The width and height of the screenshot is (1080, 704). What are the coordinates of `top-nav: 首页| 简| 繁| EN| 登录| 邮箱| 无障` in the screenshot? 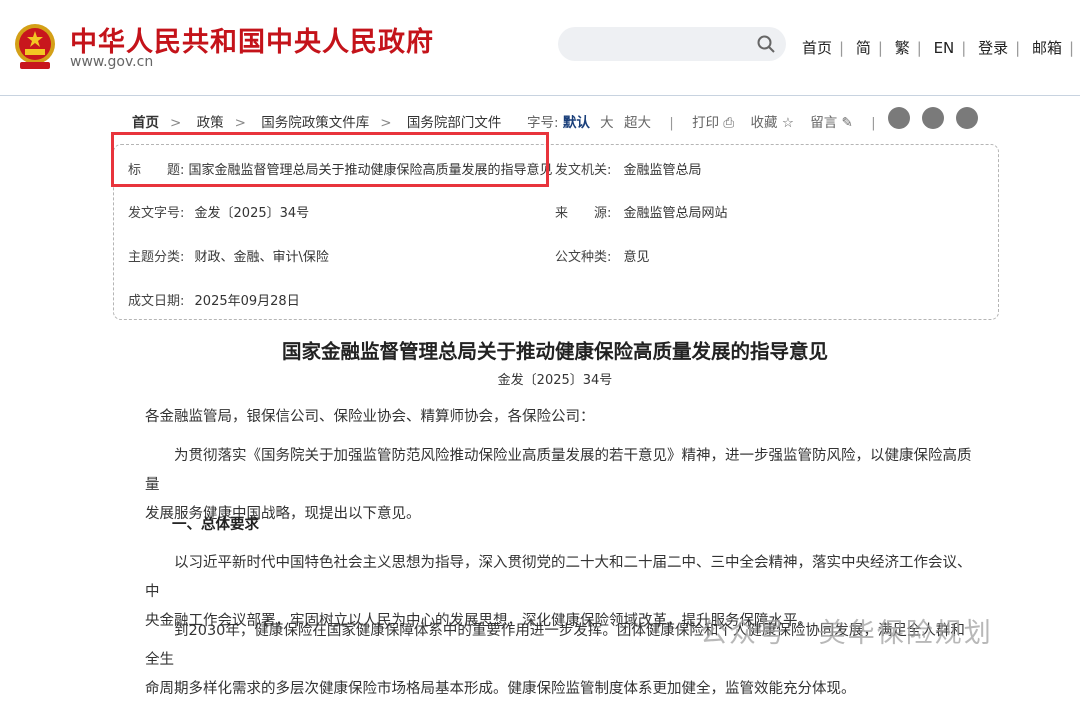 It's located at (938, 48).